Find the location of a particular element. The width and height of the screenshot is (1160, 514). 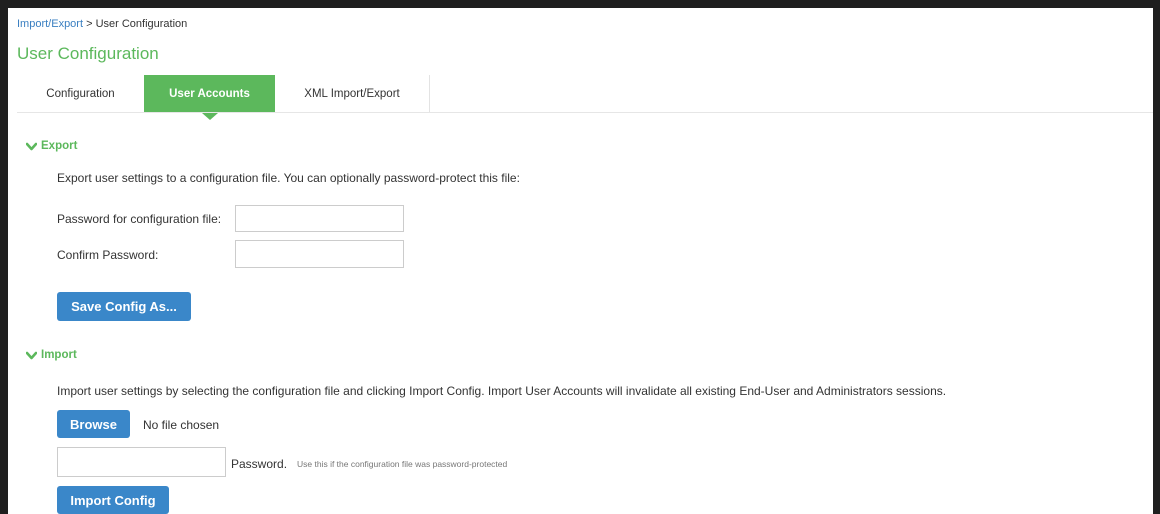

window-border-right is located at coordinates (1156, 257).